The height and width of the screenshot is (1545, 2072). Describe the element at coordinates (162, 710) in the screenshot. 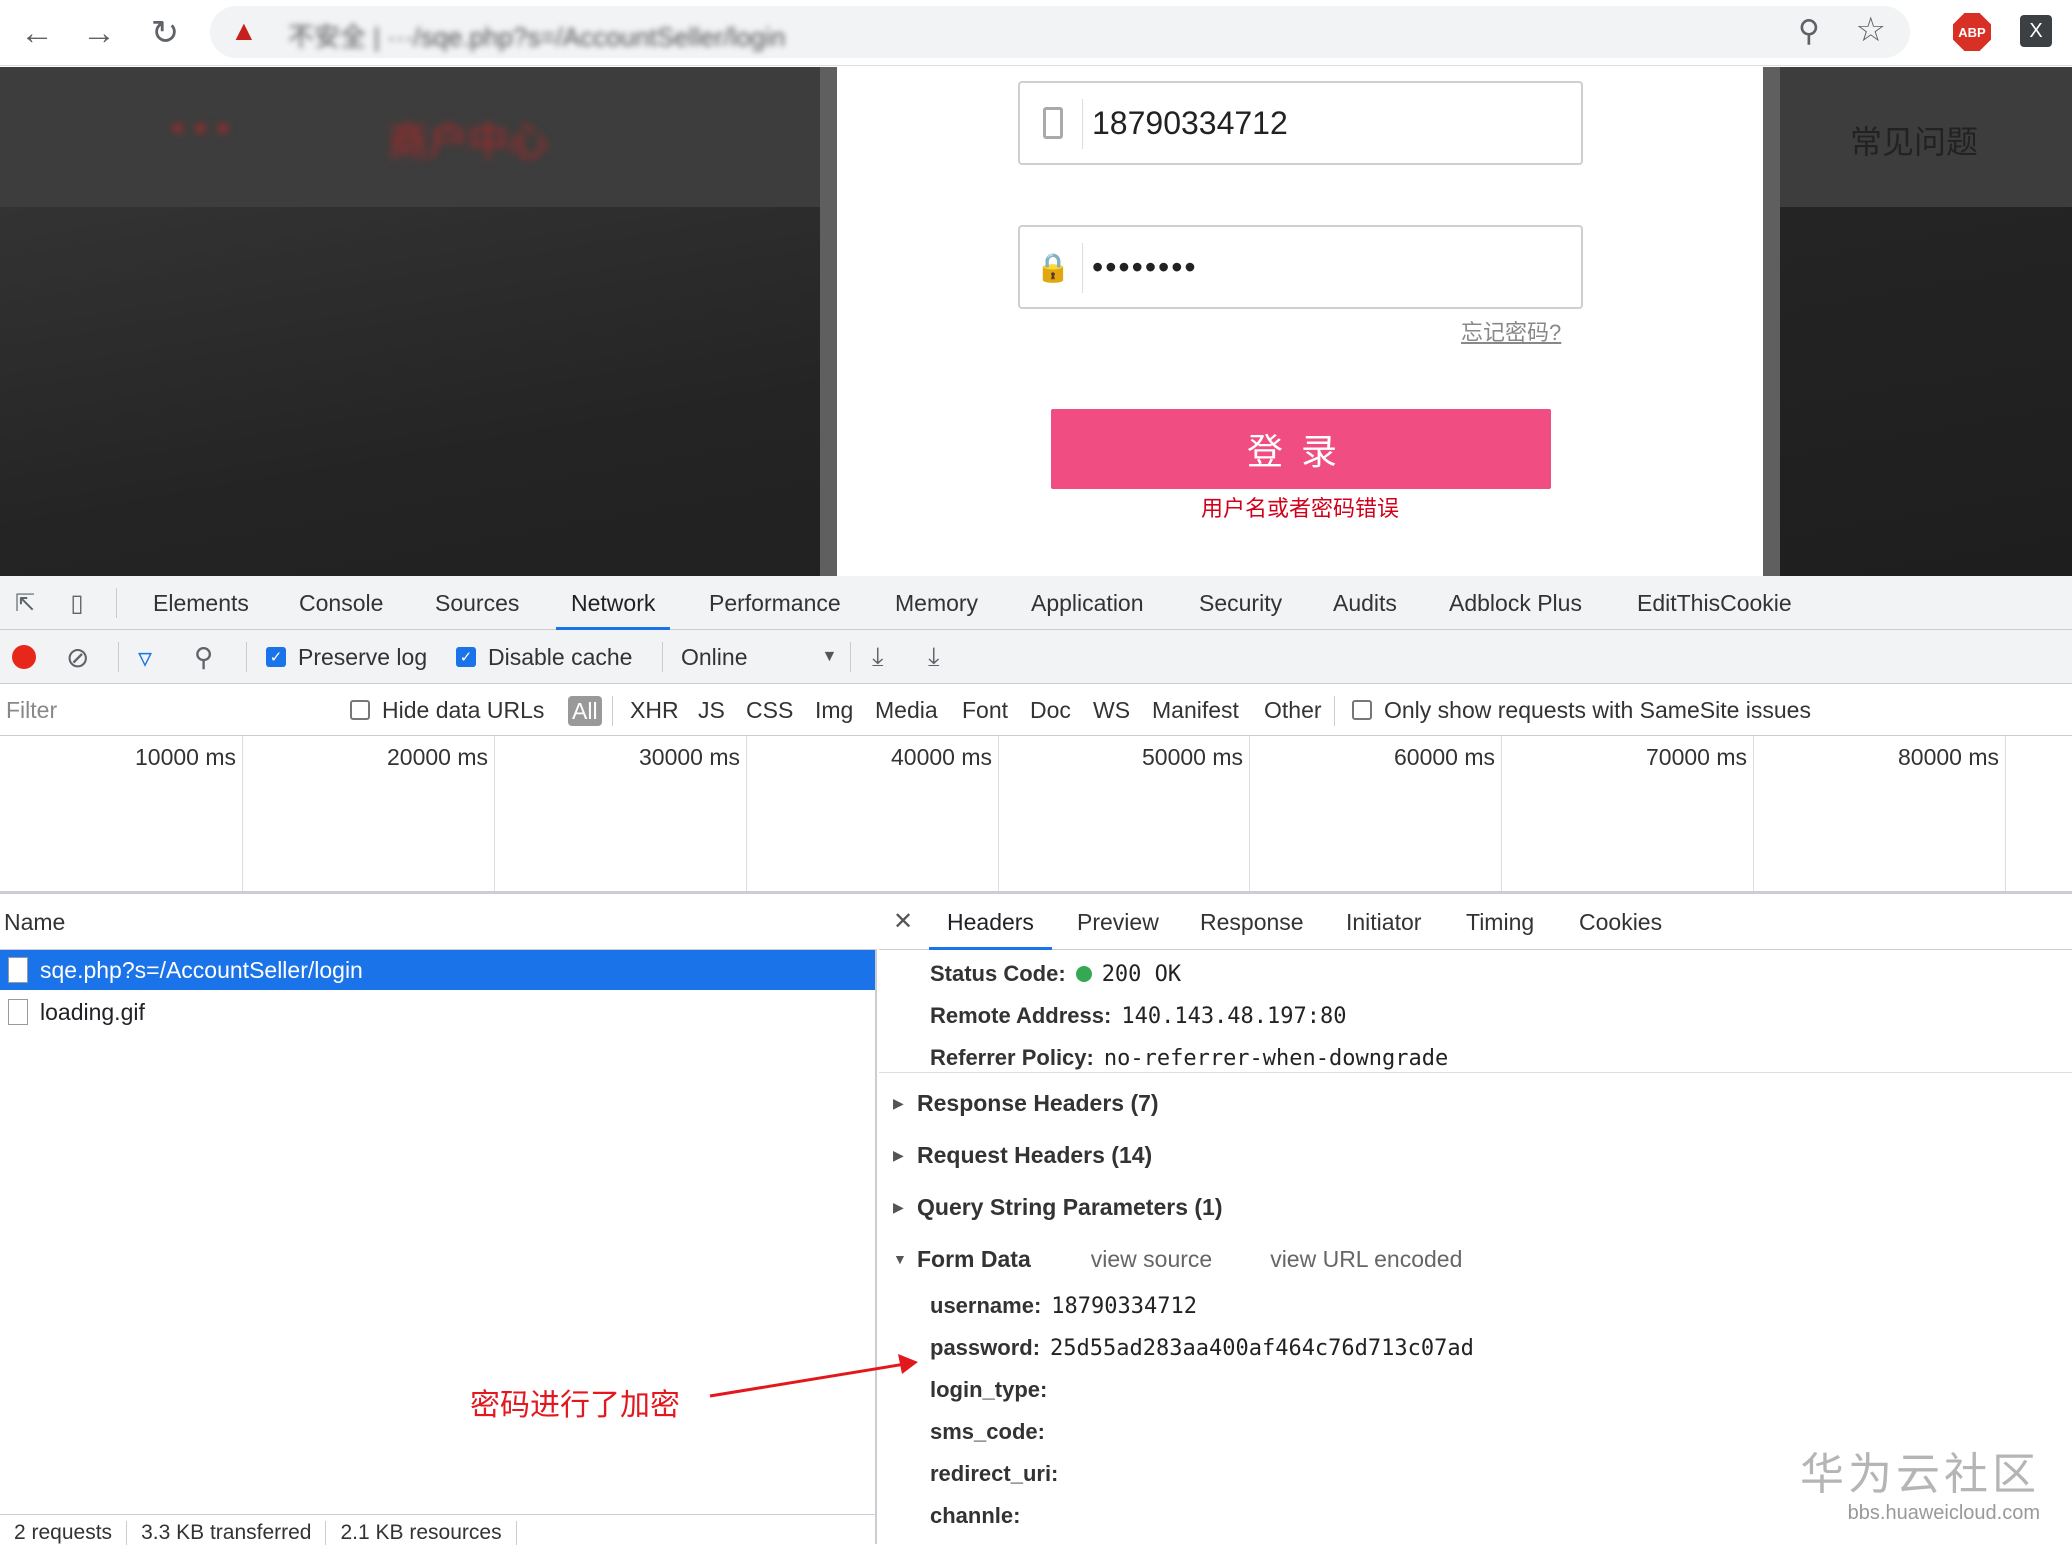

I see `filter-input` at that location.